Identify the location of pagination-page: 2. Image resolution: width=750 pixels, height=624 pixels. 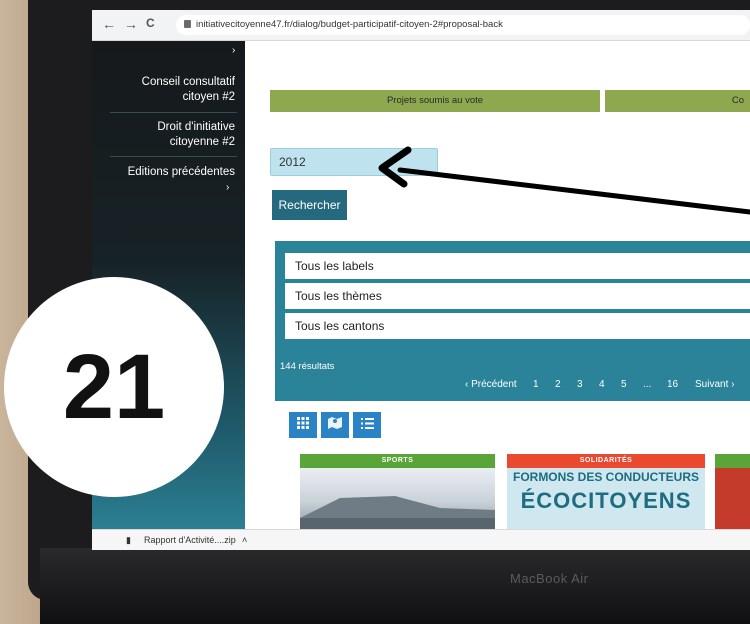
(558, 384).